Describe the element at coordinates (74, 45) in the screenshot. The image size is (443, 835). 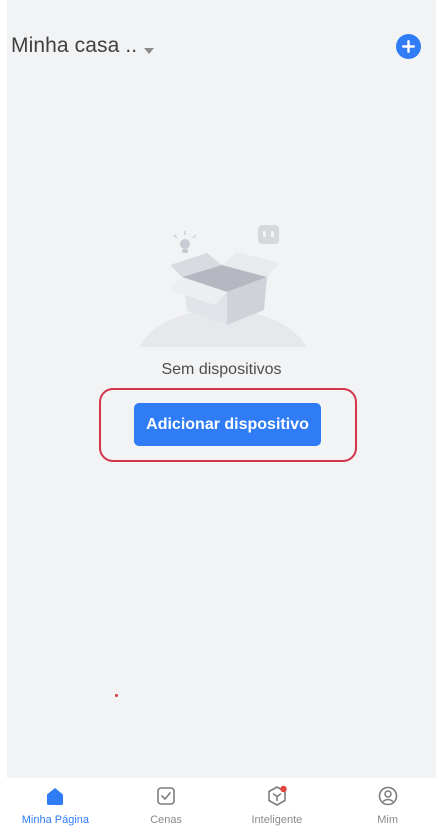
I see `home-title: Minha casa ..` at that location.